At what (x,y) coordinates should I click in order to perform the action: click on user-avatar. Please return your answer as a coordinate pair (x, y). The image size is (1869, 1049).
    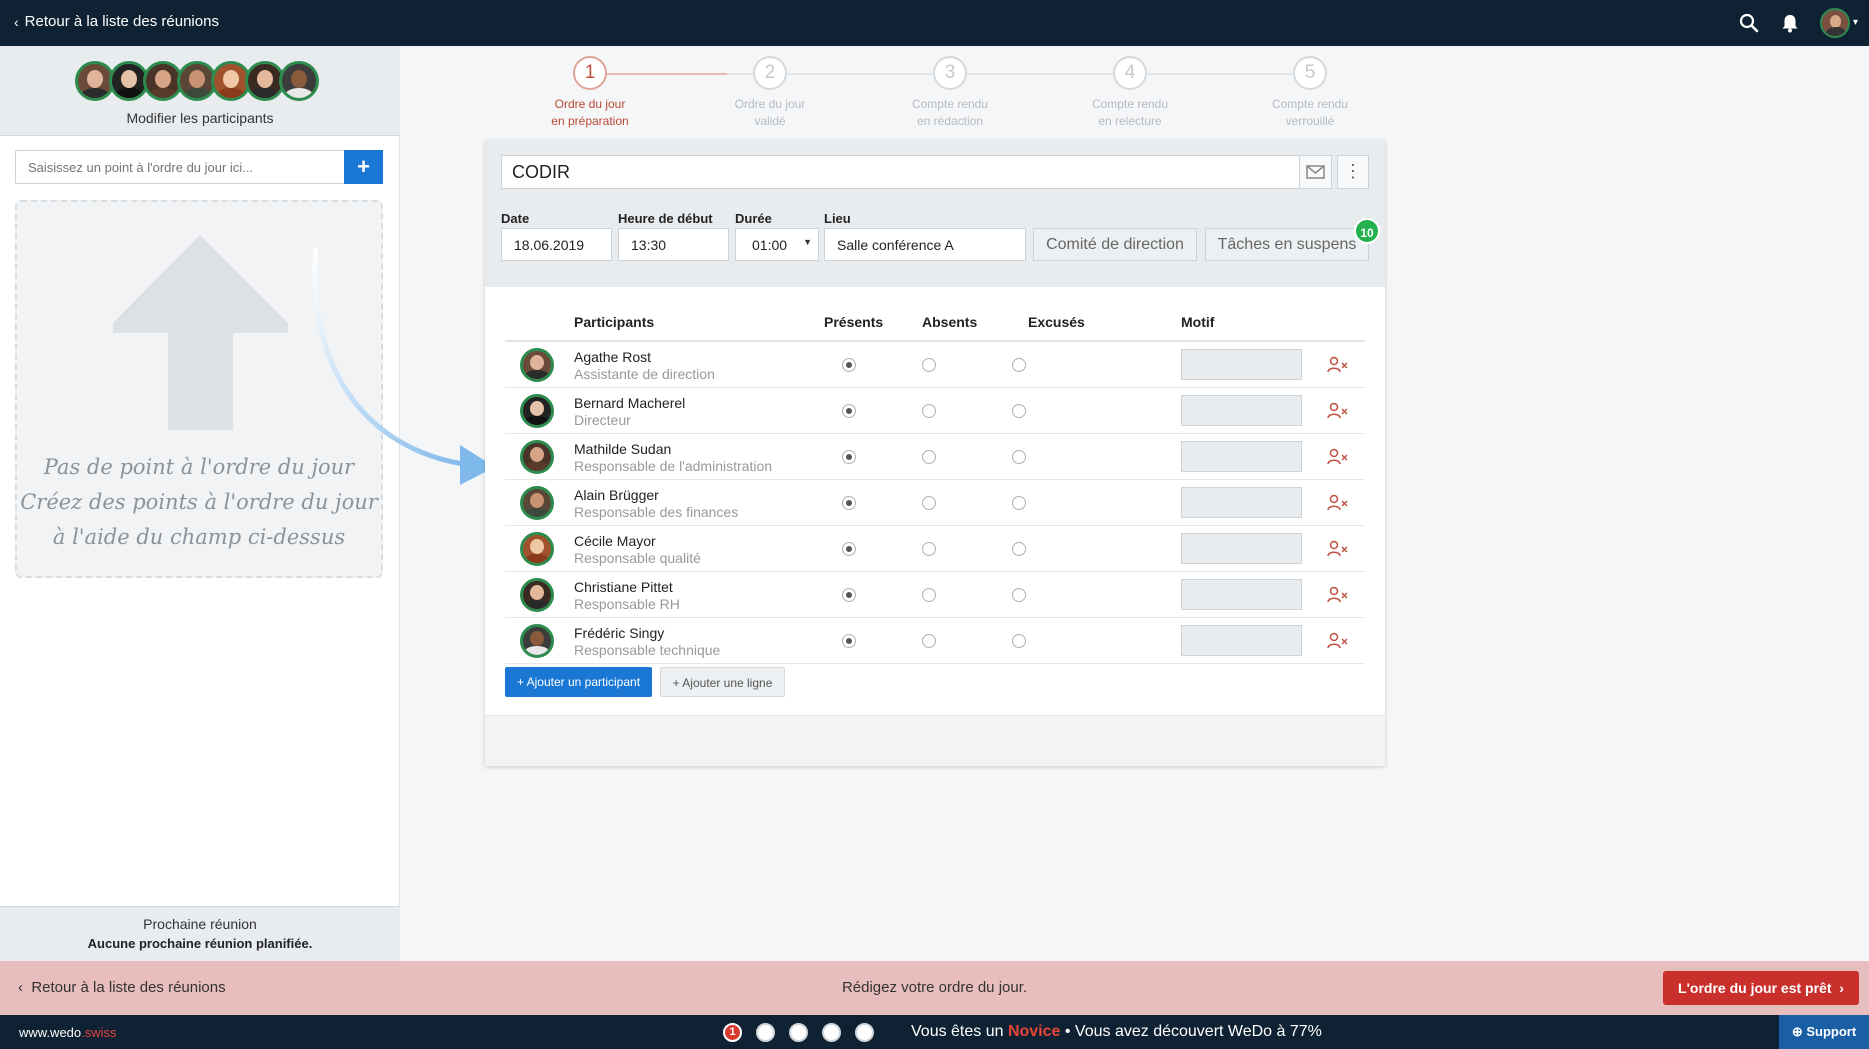
    Looking at the image, I should click on (1835, 23).